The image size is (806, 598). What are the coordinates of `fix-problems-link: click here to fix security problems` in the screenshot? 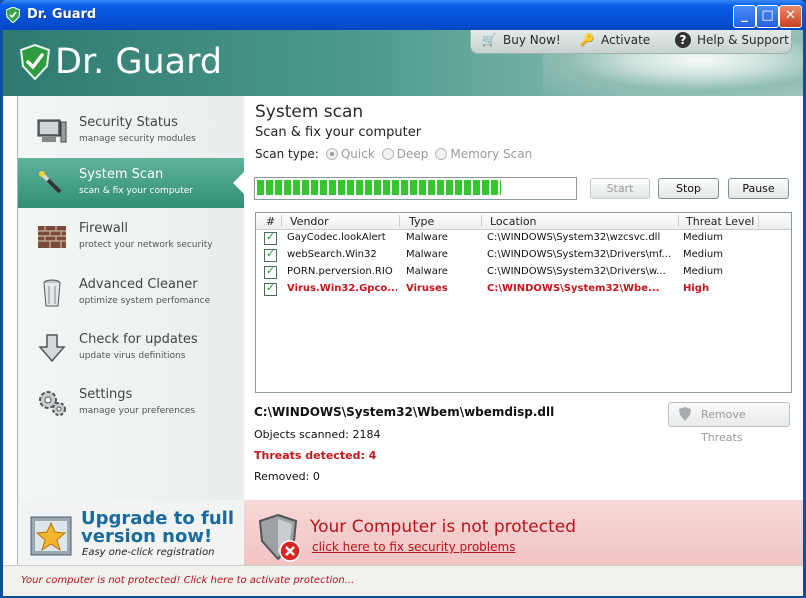 It's located at (413, 547).